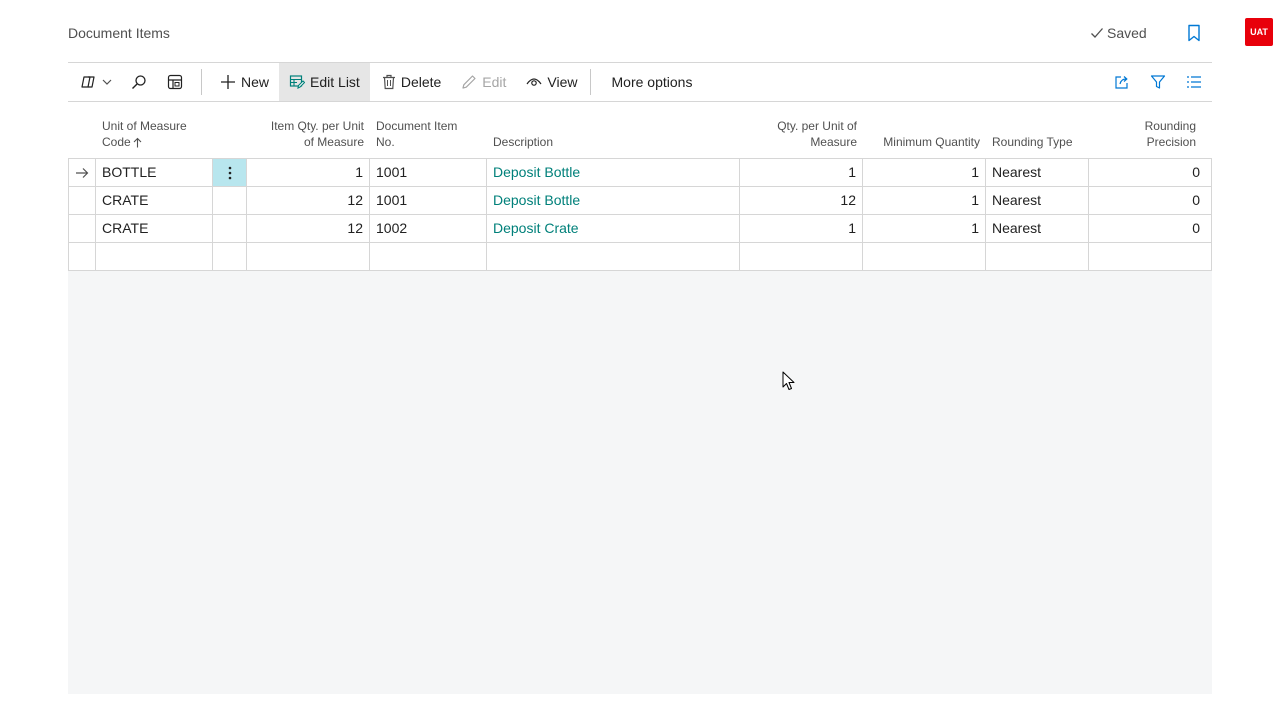 The height and width of the screenshot is (720, 1280). What do you see at coordinates (801, 256) in the screenshot?
I see `cell-qty-per-uom` at bounding box center [801, 256].